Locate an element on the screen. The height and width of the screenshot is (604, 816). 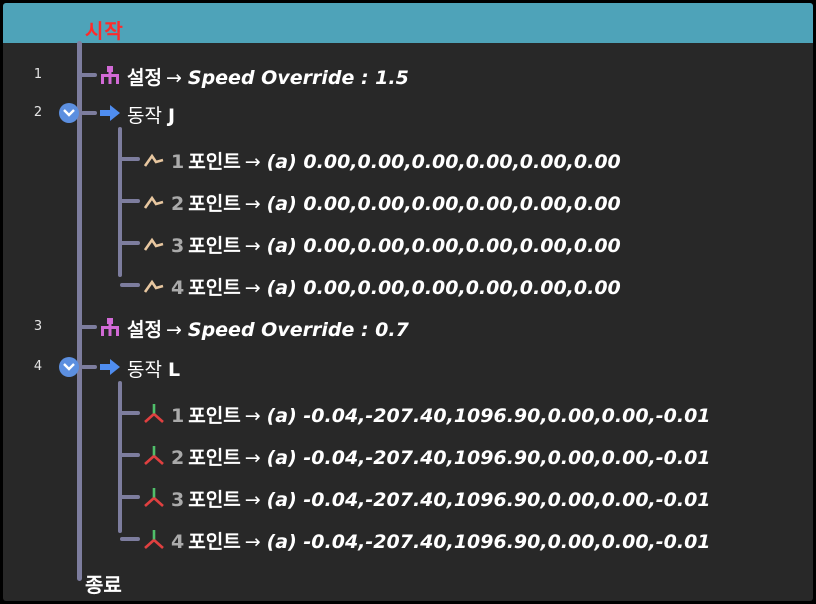
node-detail: Speed Override : 0.7 is located at coordinates (298, 330).